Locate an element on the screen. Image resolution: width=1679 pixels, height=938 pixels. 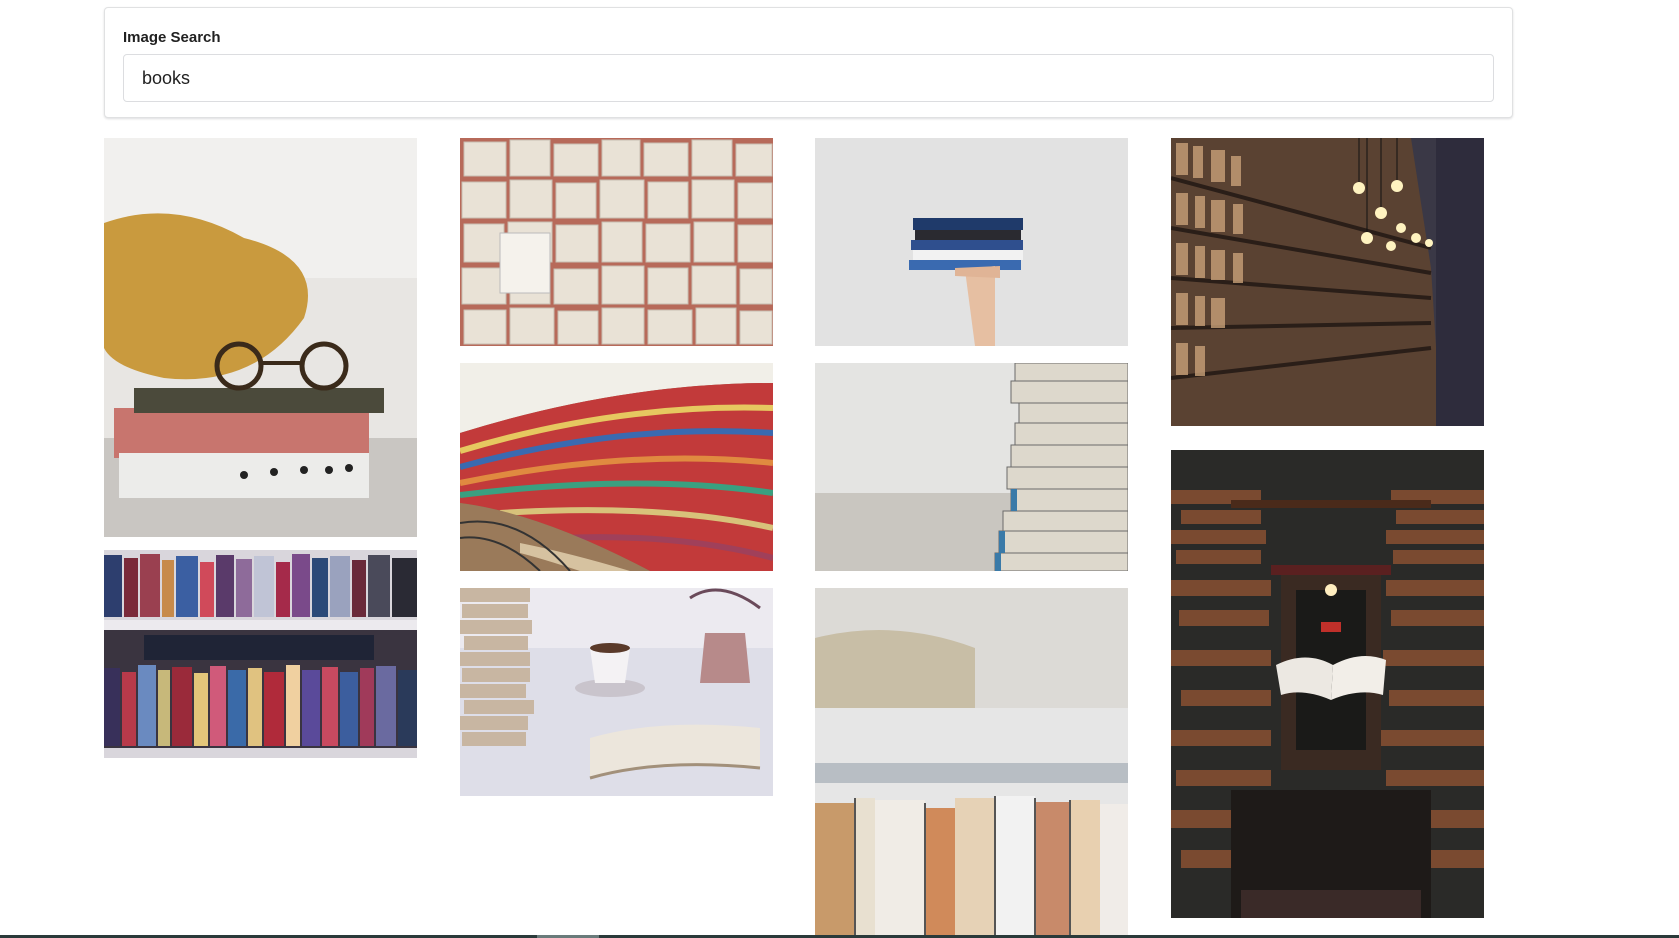
image-stacked-books-side is located at coordinates (971, 467).